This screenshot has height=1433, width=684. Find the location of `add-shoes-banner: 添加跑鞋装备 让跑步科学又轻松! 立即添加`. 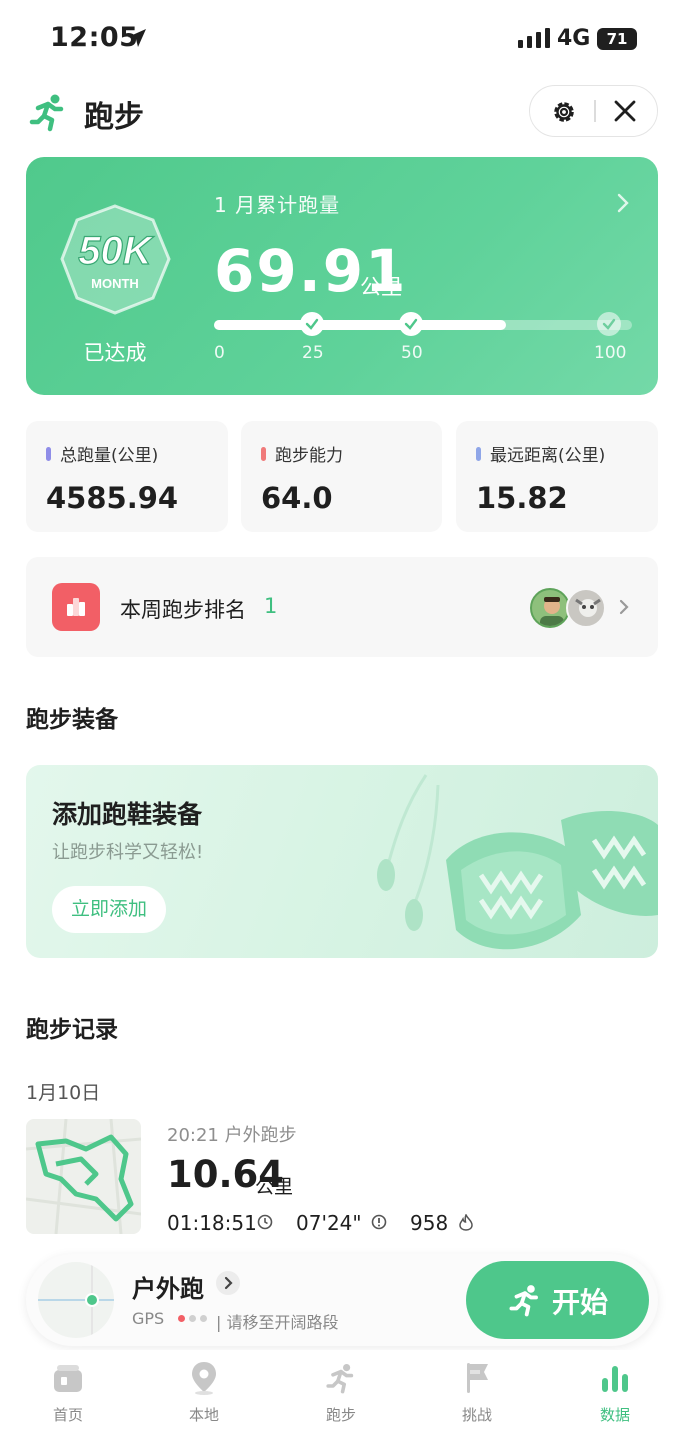

add-shoes-banner: 添加跑鞋装备 让跑步科学又轻松! 立即添加 is located at coordinates (342, 861).